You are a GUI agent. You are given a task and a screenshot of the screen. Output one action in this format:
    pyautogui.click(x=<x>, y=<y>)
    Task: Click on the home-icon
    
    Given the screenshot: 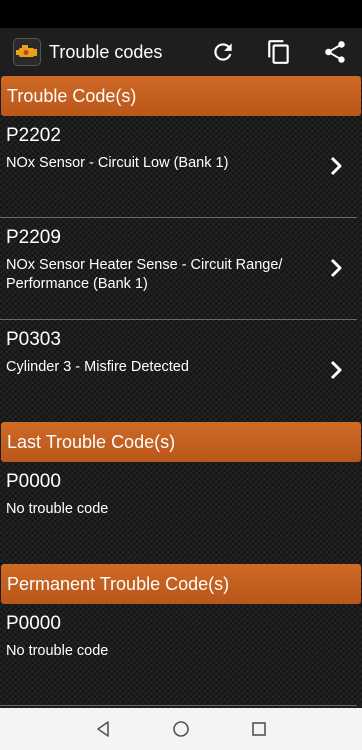 What is the action you would take?
    pyautogui.click(x=181, y=729)
    